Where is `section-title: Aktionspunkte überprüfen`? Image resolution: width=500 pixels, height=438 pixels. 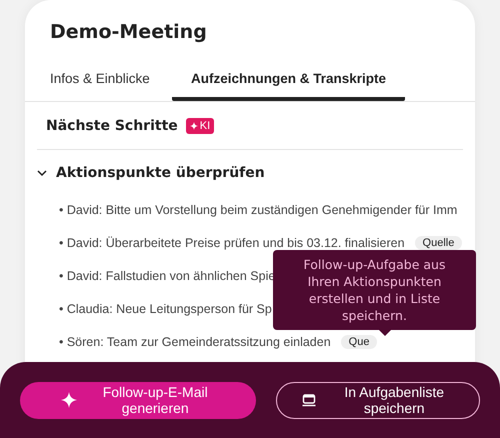
section-title: Aktionspunkte überprüfen is located at coordinates (160, 173).